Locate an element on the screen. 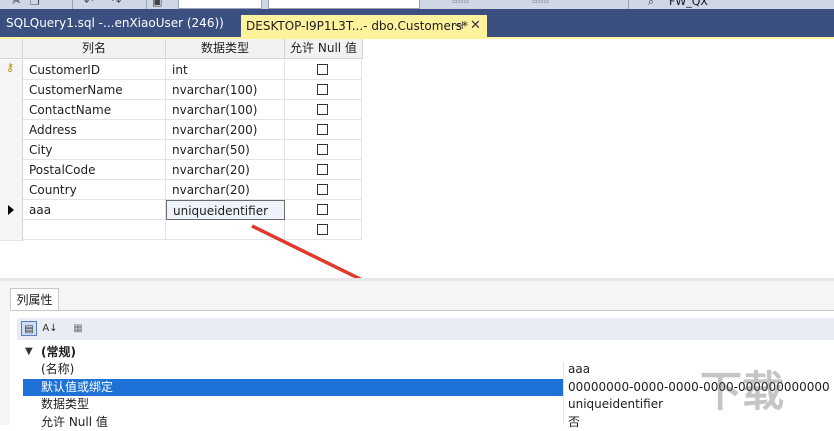  toolbar-dropdown is located at coordinates (220, 4).